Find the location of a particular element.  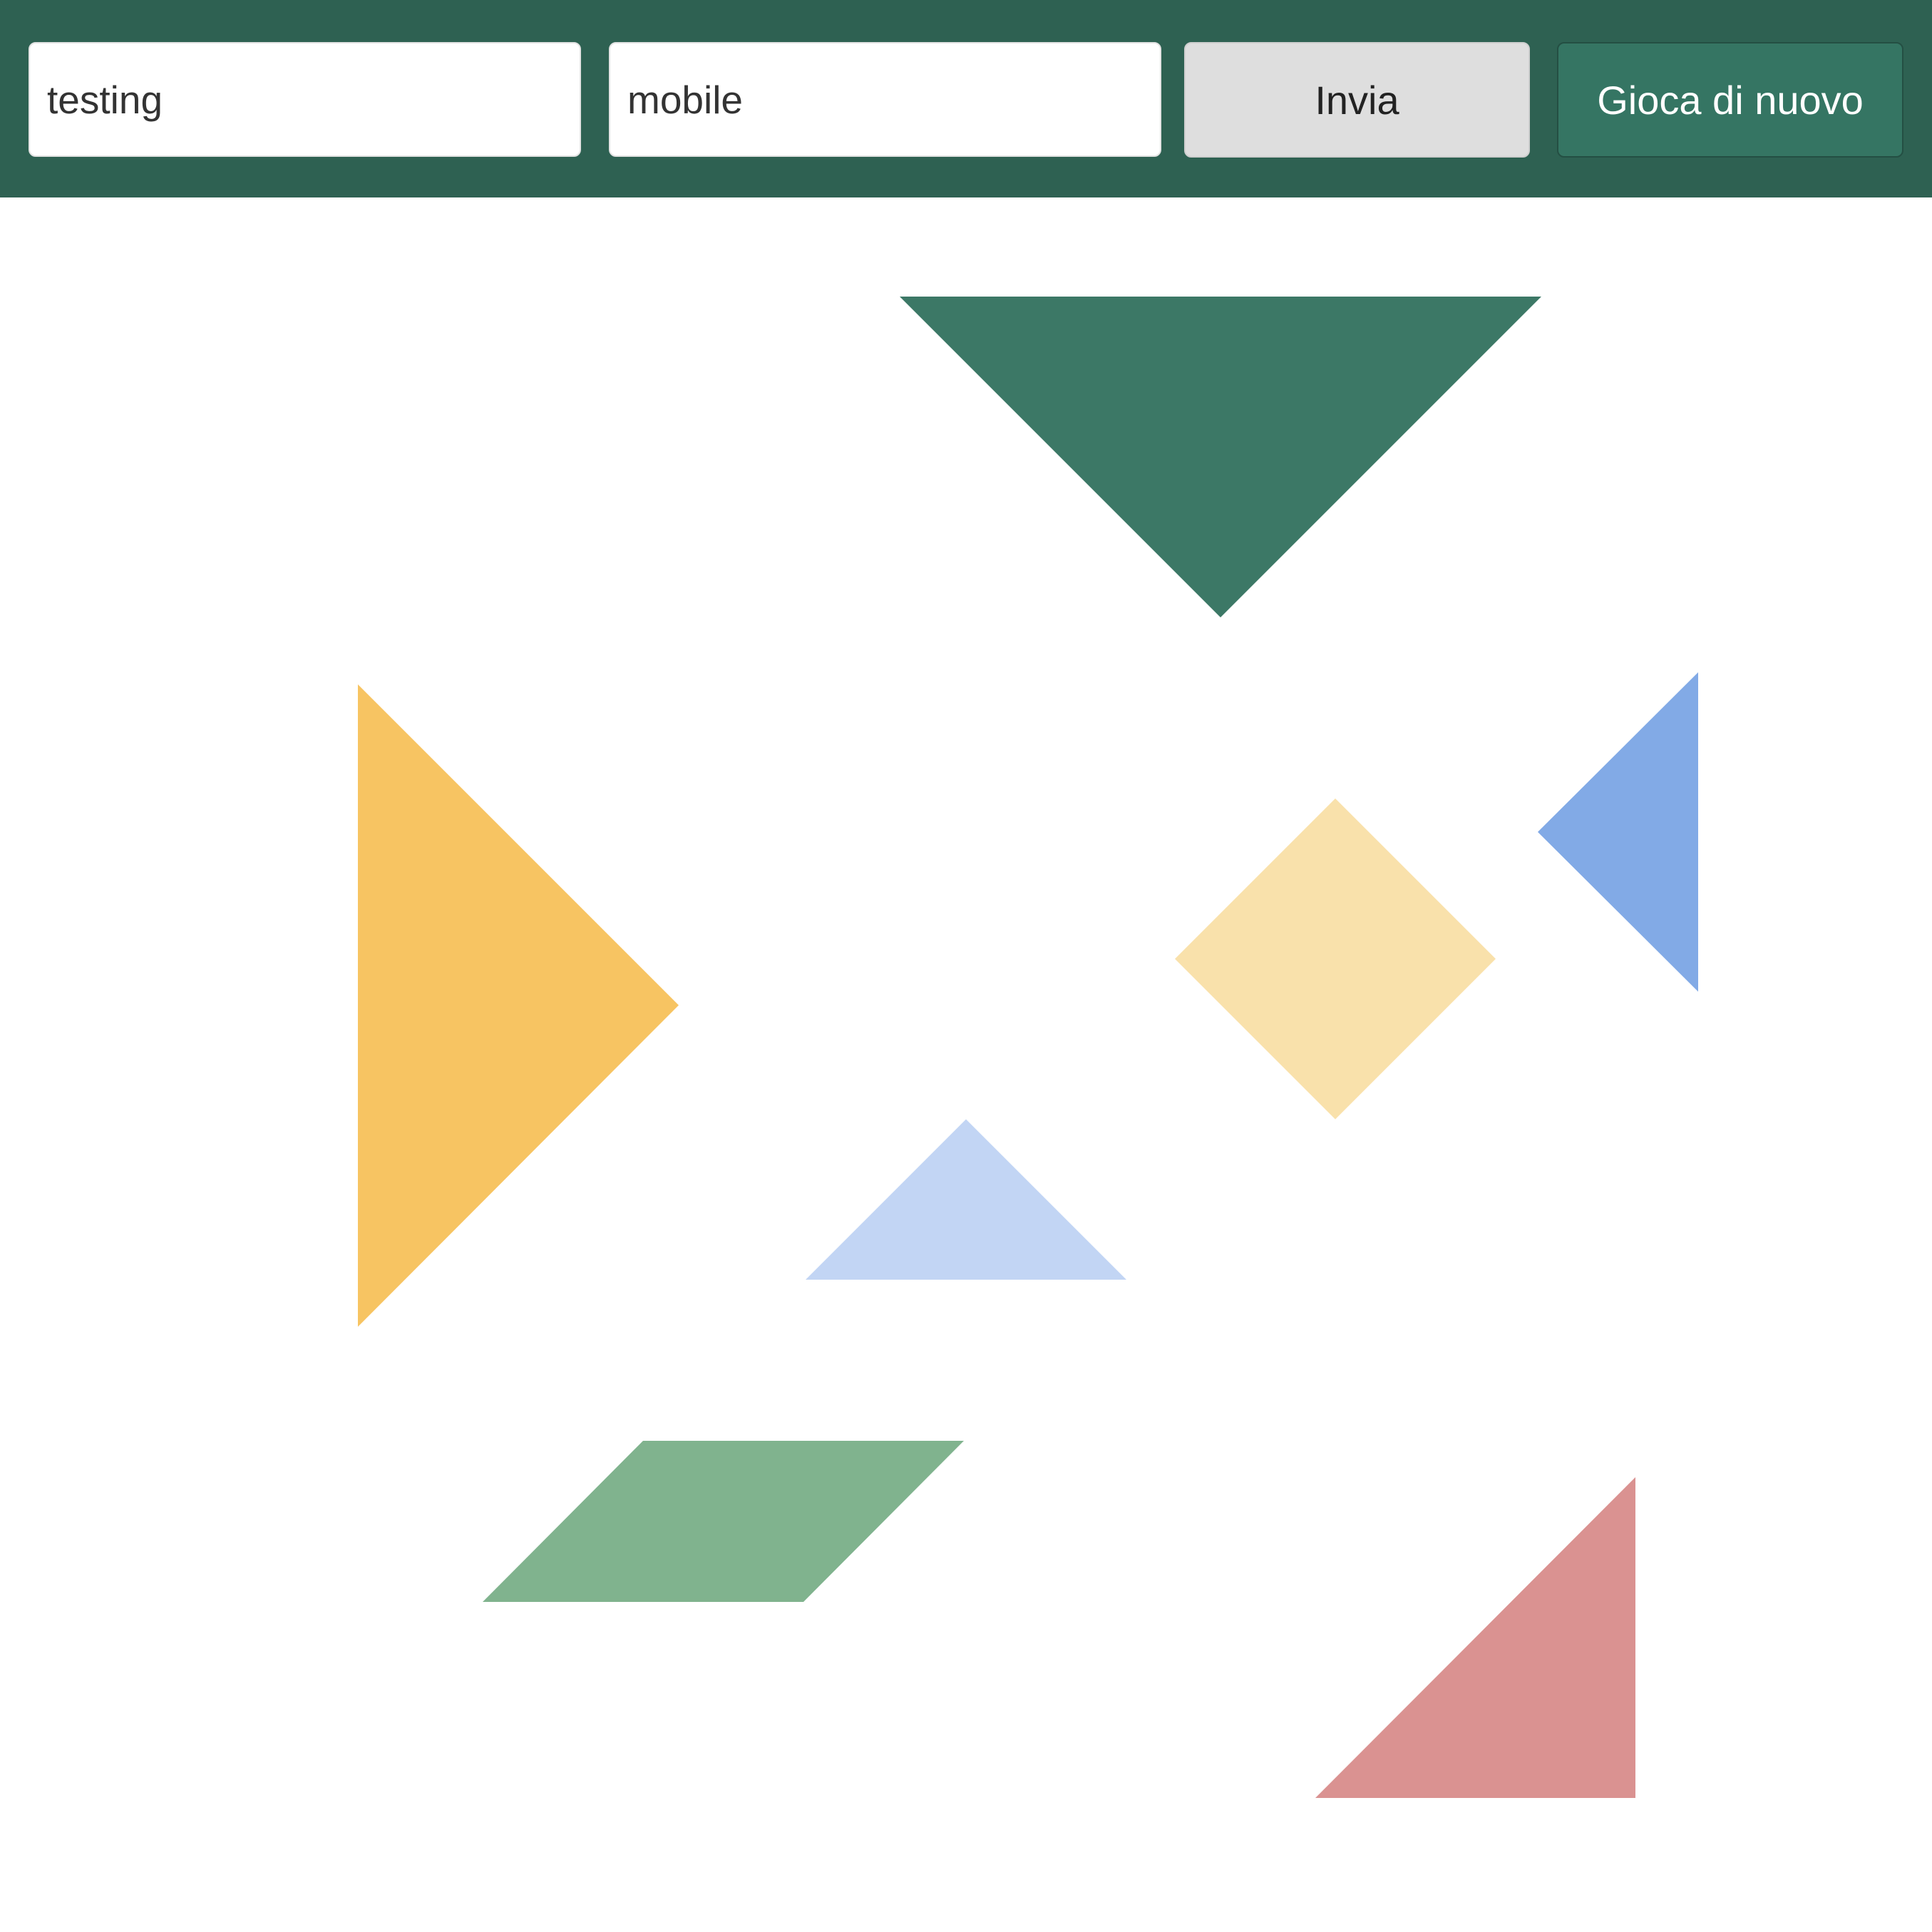

send-button: Invia is located at coordinates (1357, 100).